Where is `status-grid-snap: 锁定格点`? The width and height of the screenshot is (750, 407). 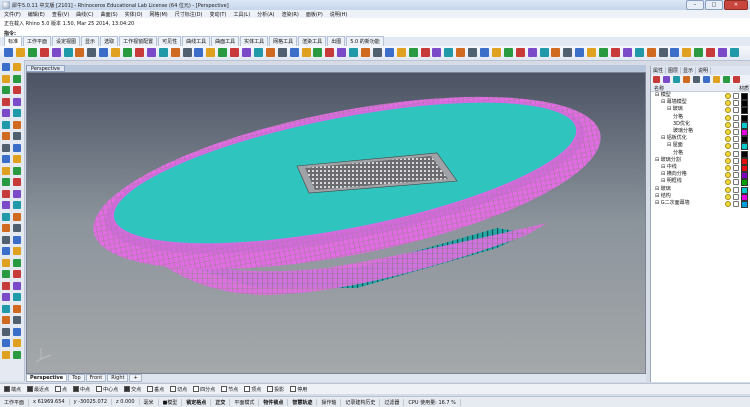 status-grid-snap: 锁定格点 is located at coordinates (197, 402).